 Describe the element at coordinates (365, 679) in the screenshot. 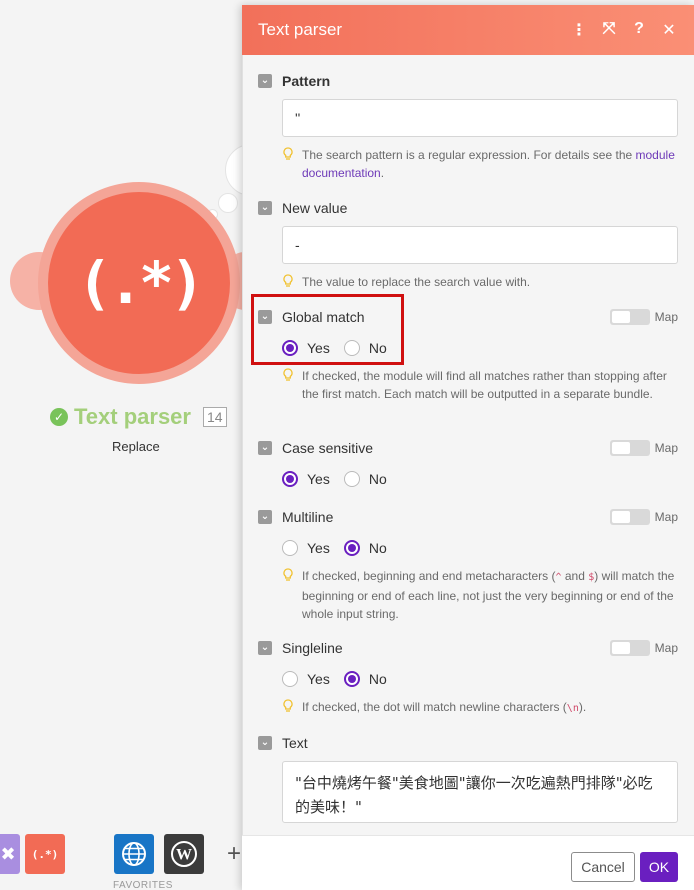

I see `singleline-no-radio: No` at that location.